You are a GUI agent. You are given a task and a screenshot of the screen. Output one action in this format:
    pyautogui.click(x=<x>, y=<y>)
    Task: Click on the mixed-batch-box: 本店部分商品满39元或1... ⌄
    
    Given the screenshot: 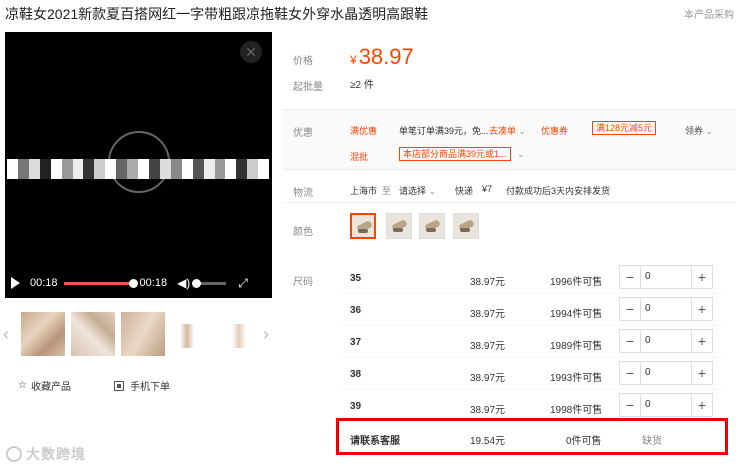 What is the action you would take?
    pyautogui.click(x=462, y=154)
    